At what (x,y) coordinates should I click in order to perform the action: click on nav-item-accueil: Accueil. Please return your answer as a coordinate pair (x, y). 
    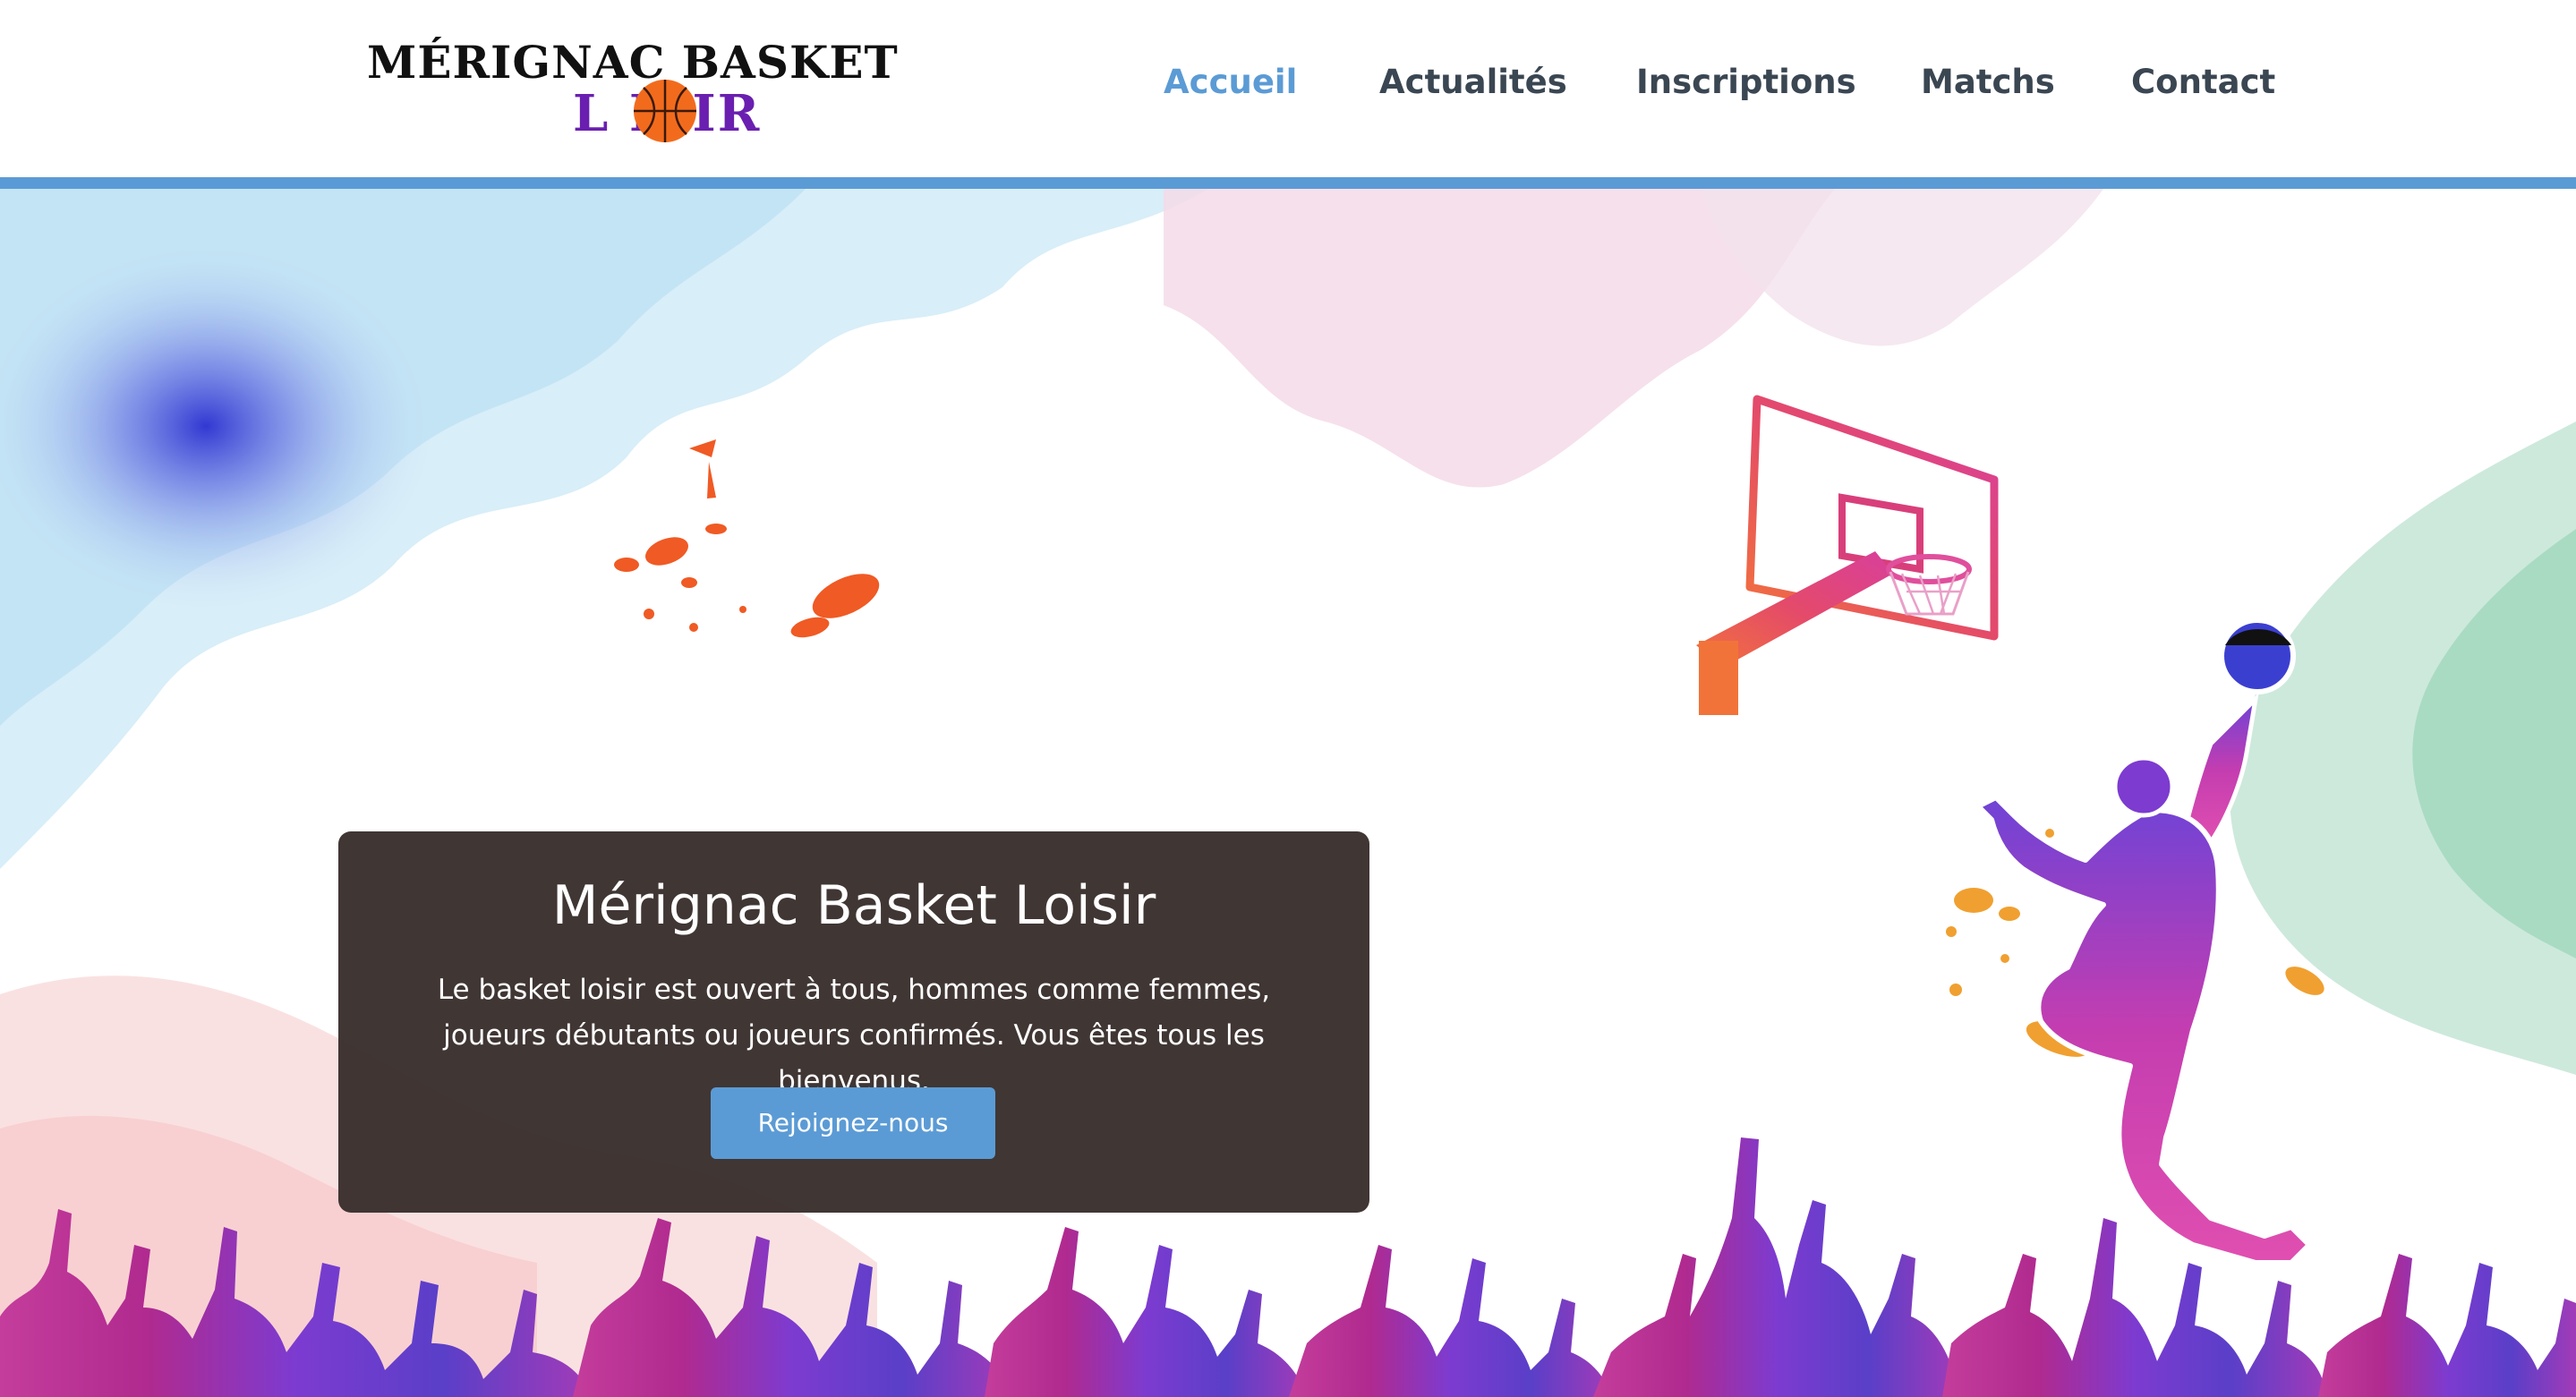
    Looking at the image, I should click on (1230, 82).